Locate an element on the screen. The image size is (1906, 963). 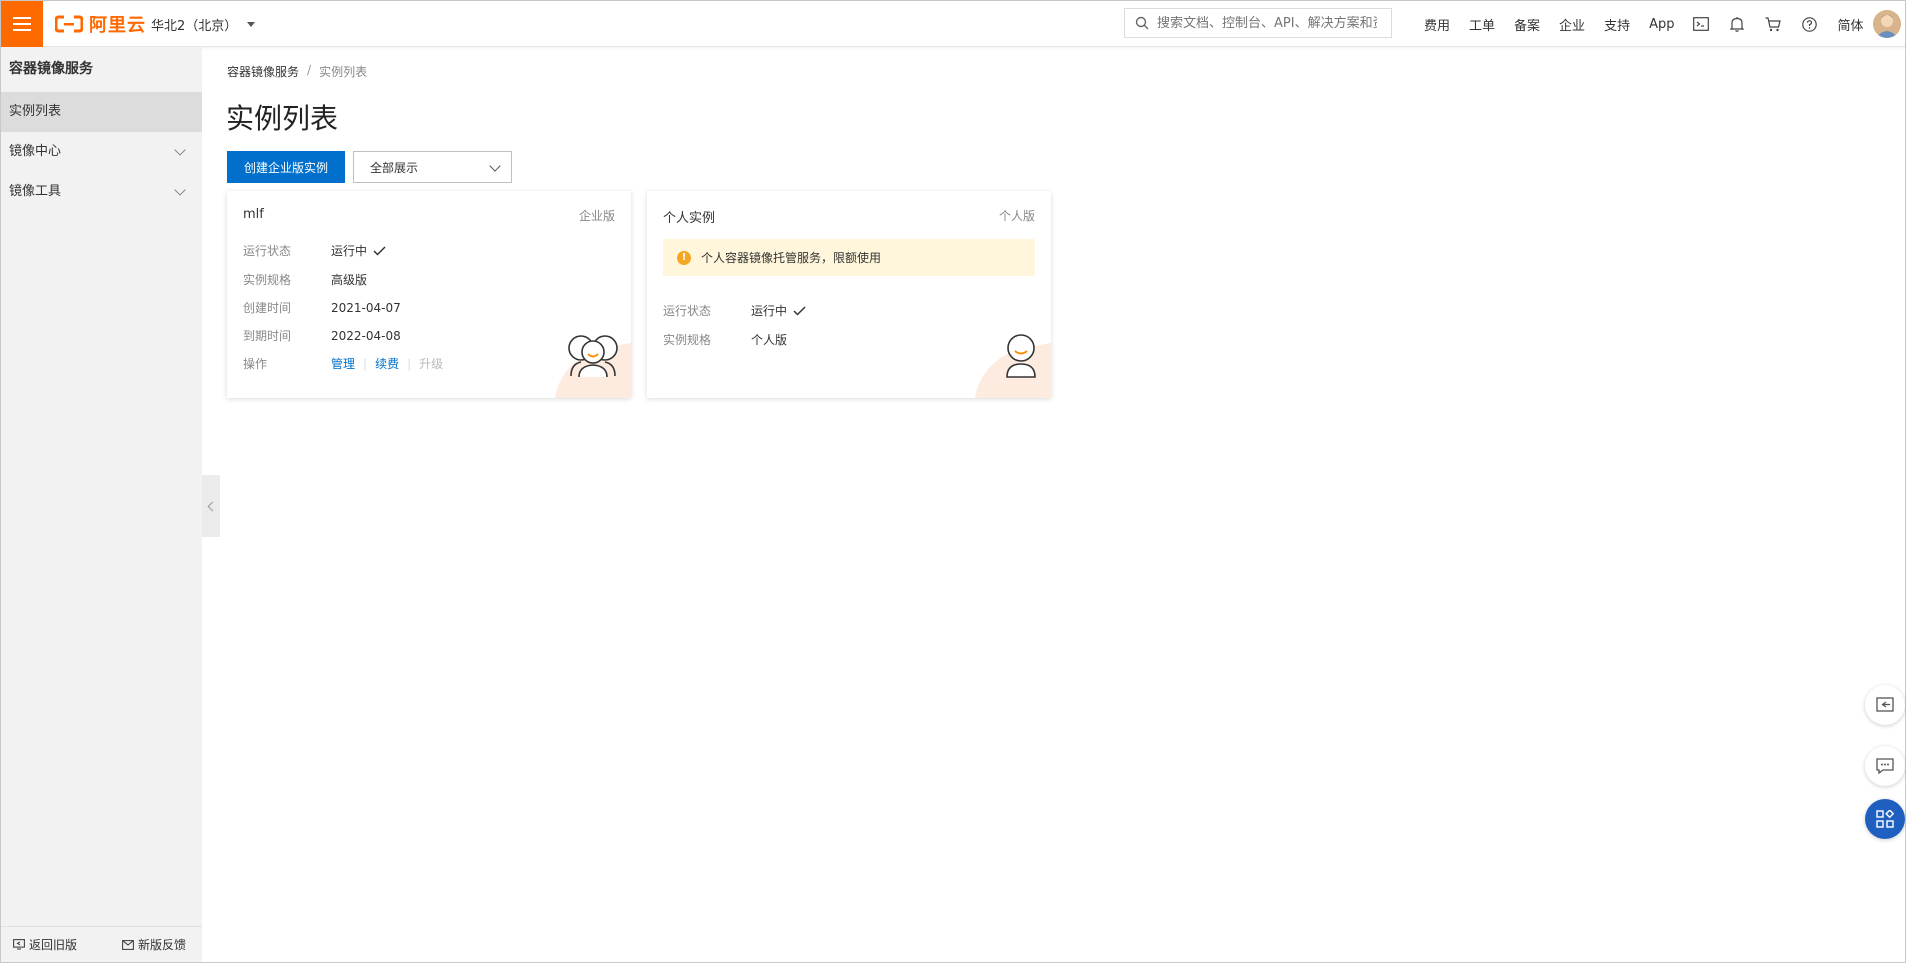
feedback-label: 新版反馈 is located at coordinates (161, 945).